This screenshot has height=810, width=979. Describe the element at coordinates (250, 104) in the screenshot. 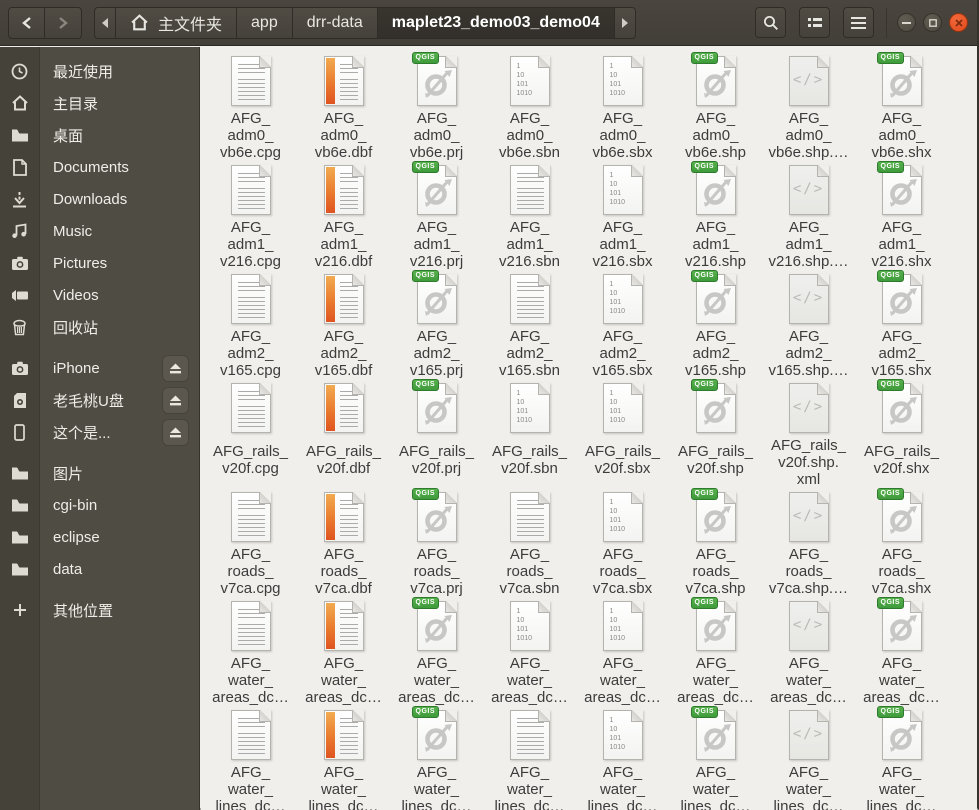

I see `file-item: AFG_ adm0_ vb6e.cpg` at that location.